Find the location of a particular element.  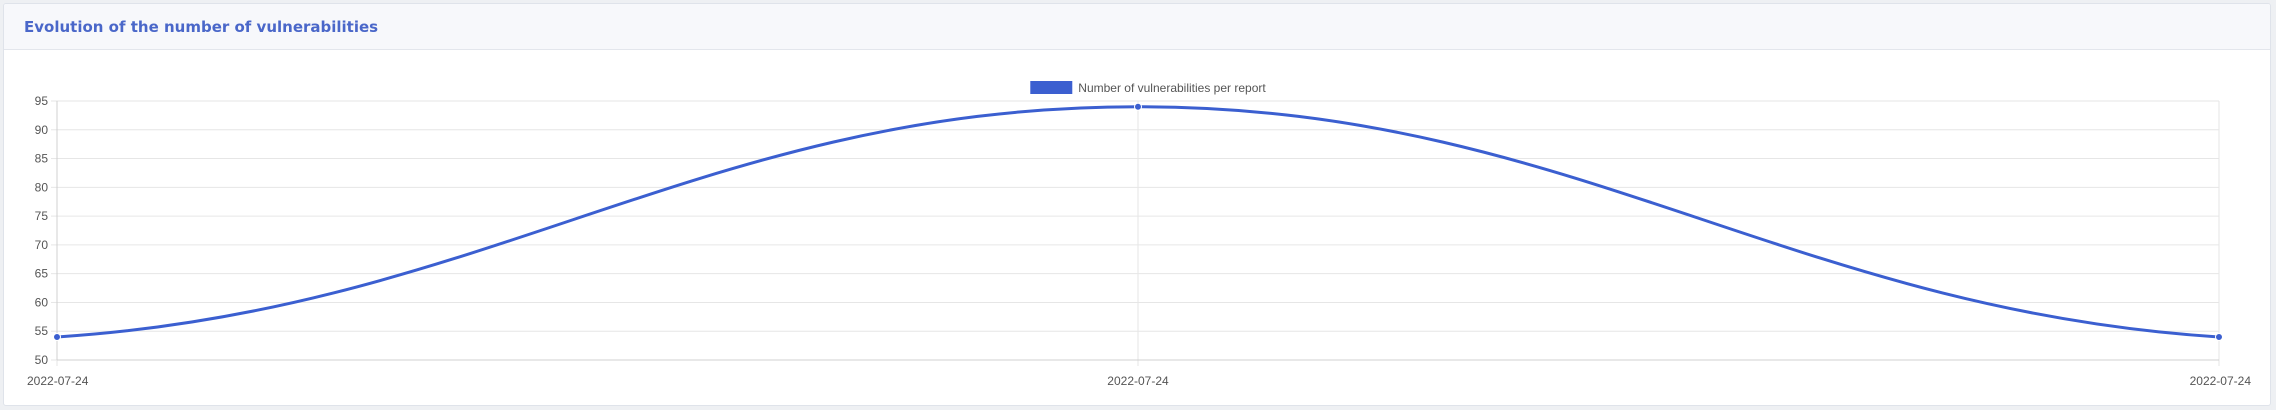

y-tick-label: 60 is located at coordinates (42, 302).